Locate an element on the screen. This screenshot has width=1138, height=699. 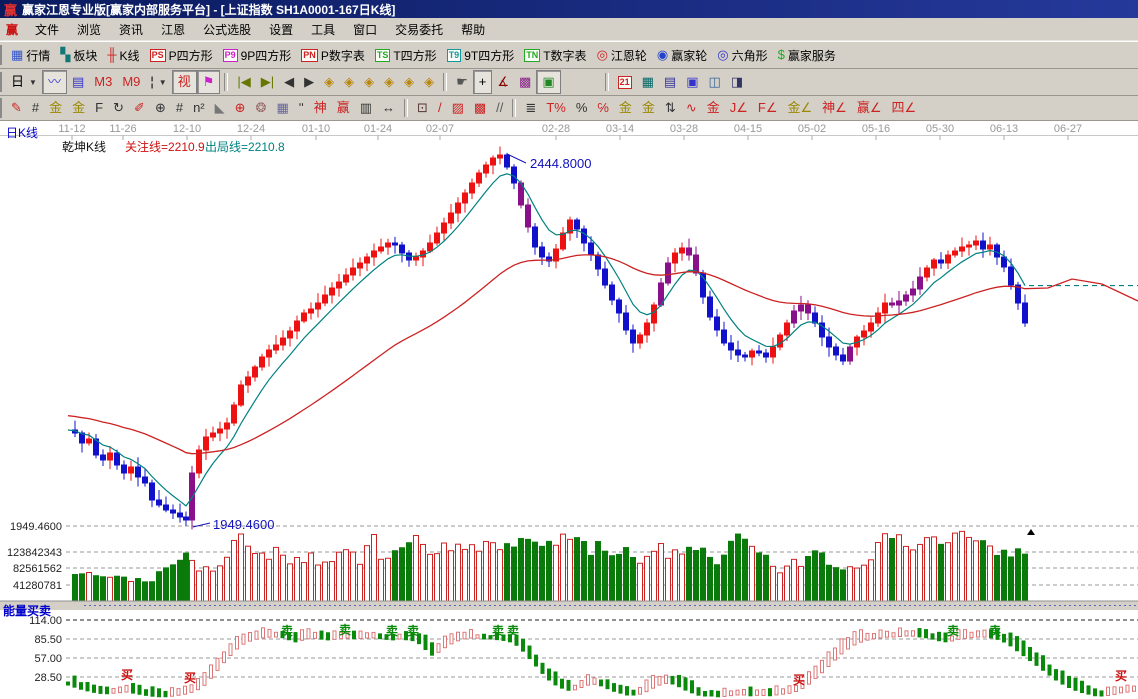
measure-icon: ∡ is located at coordinates (503, 82).